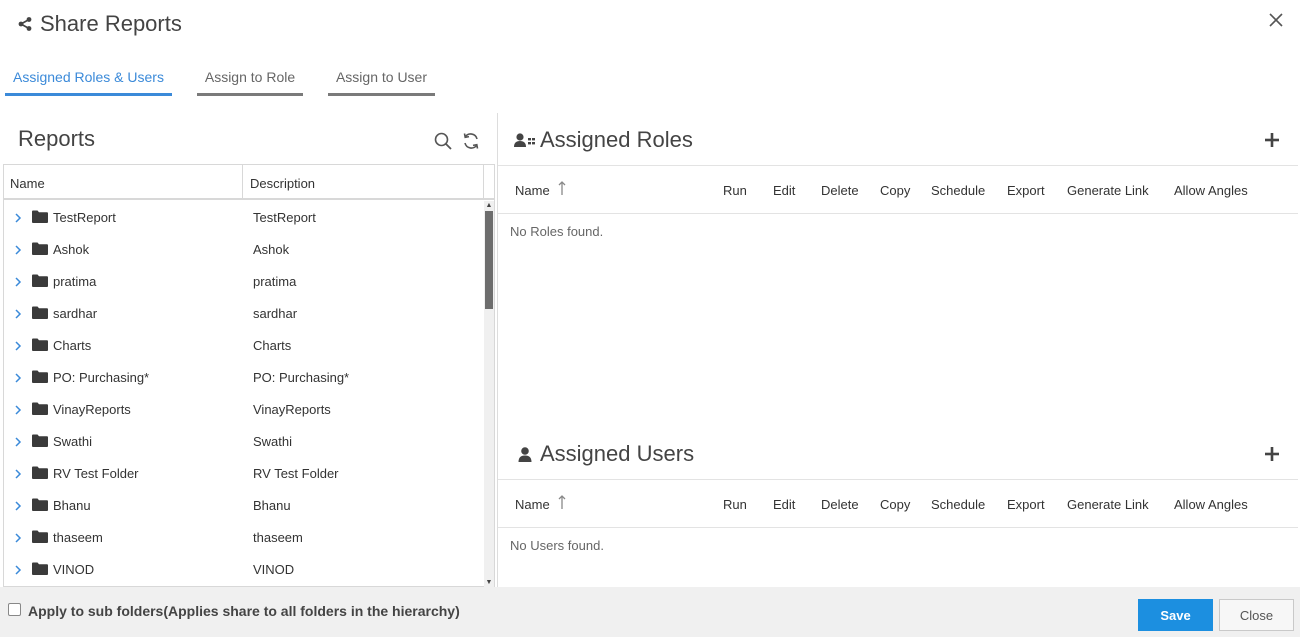  What do you see at coordinates (243, 441) in the screenshot?
I see `table-row: Swathi Swathi` at bounding box center [243, 441].